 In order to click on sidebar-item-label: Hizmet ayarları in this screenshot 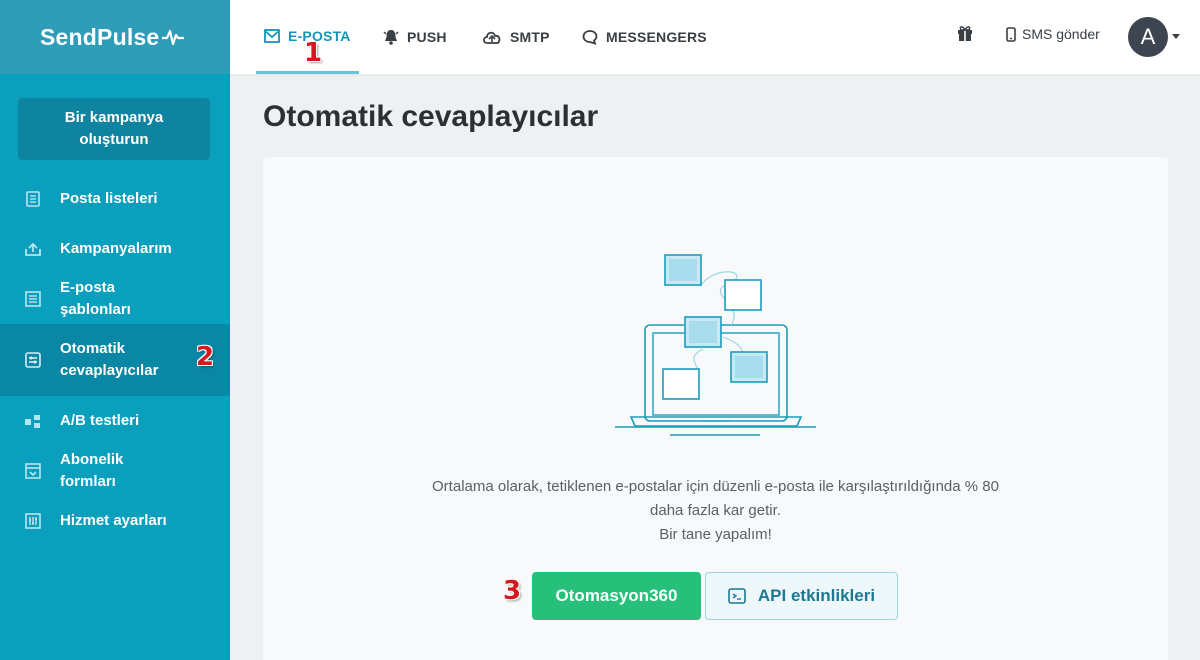, I will do `click(113, 520)`.